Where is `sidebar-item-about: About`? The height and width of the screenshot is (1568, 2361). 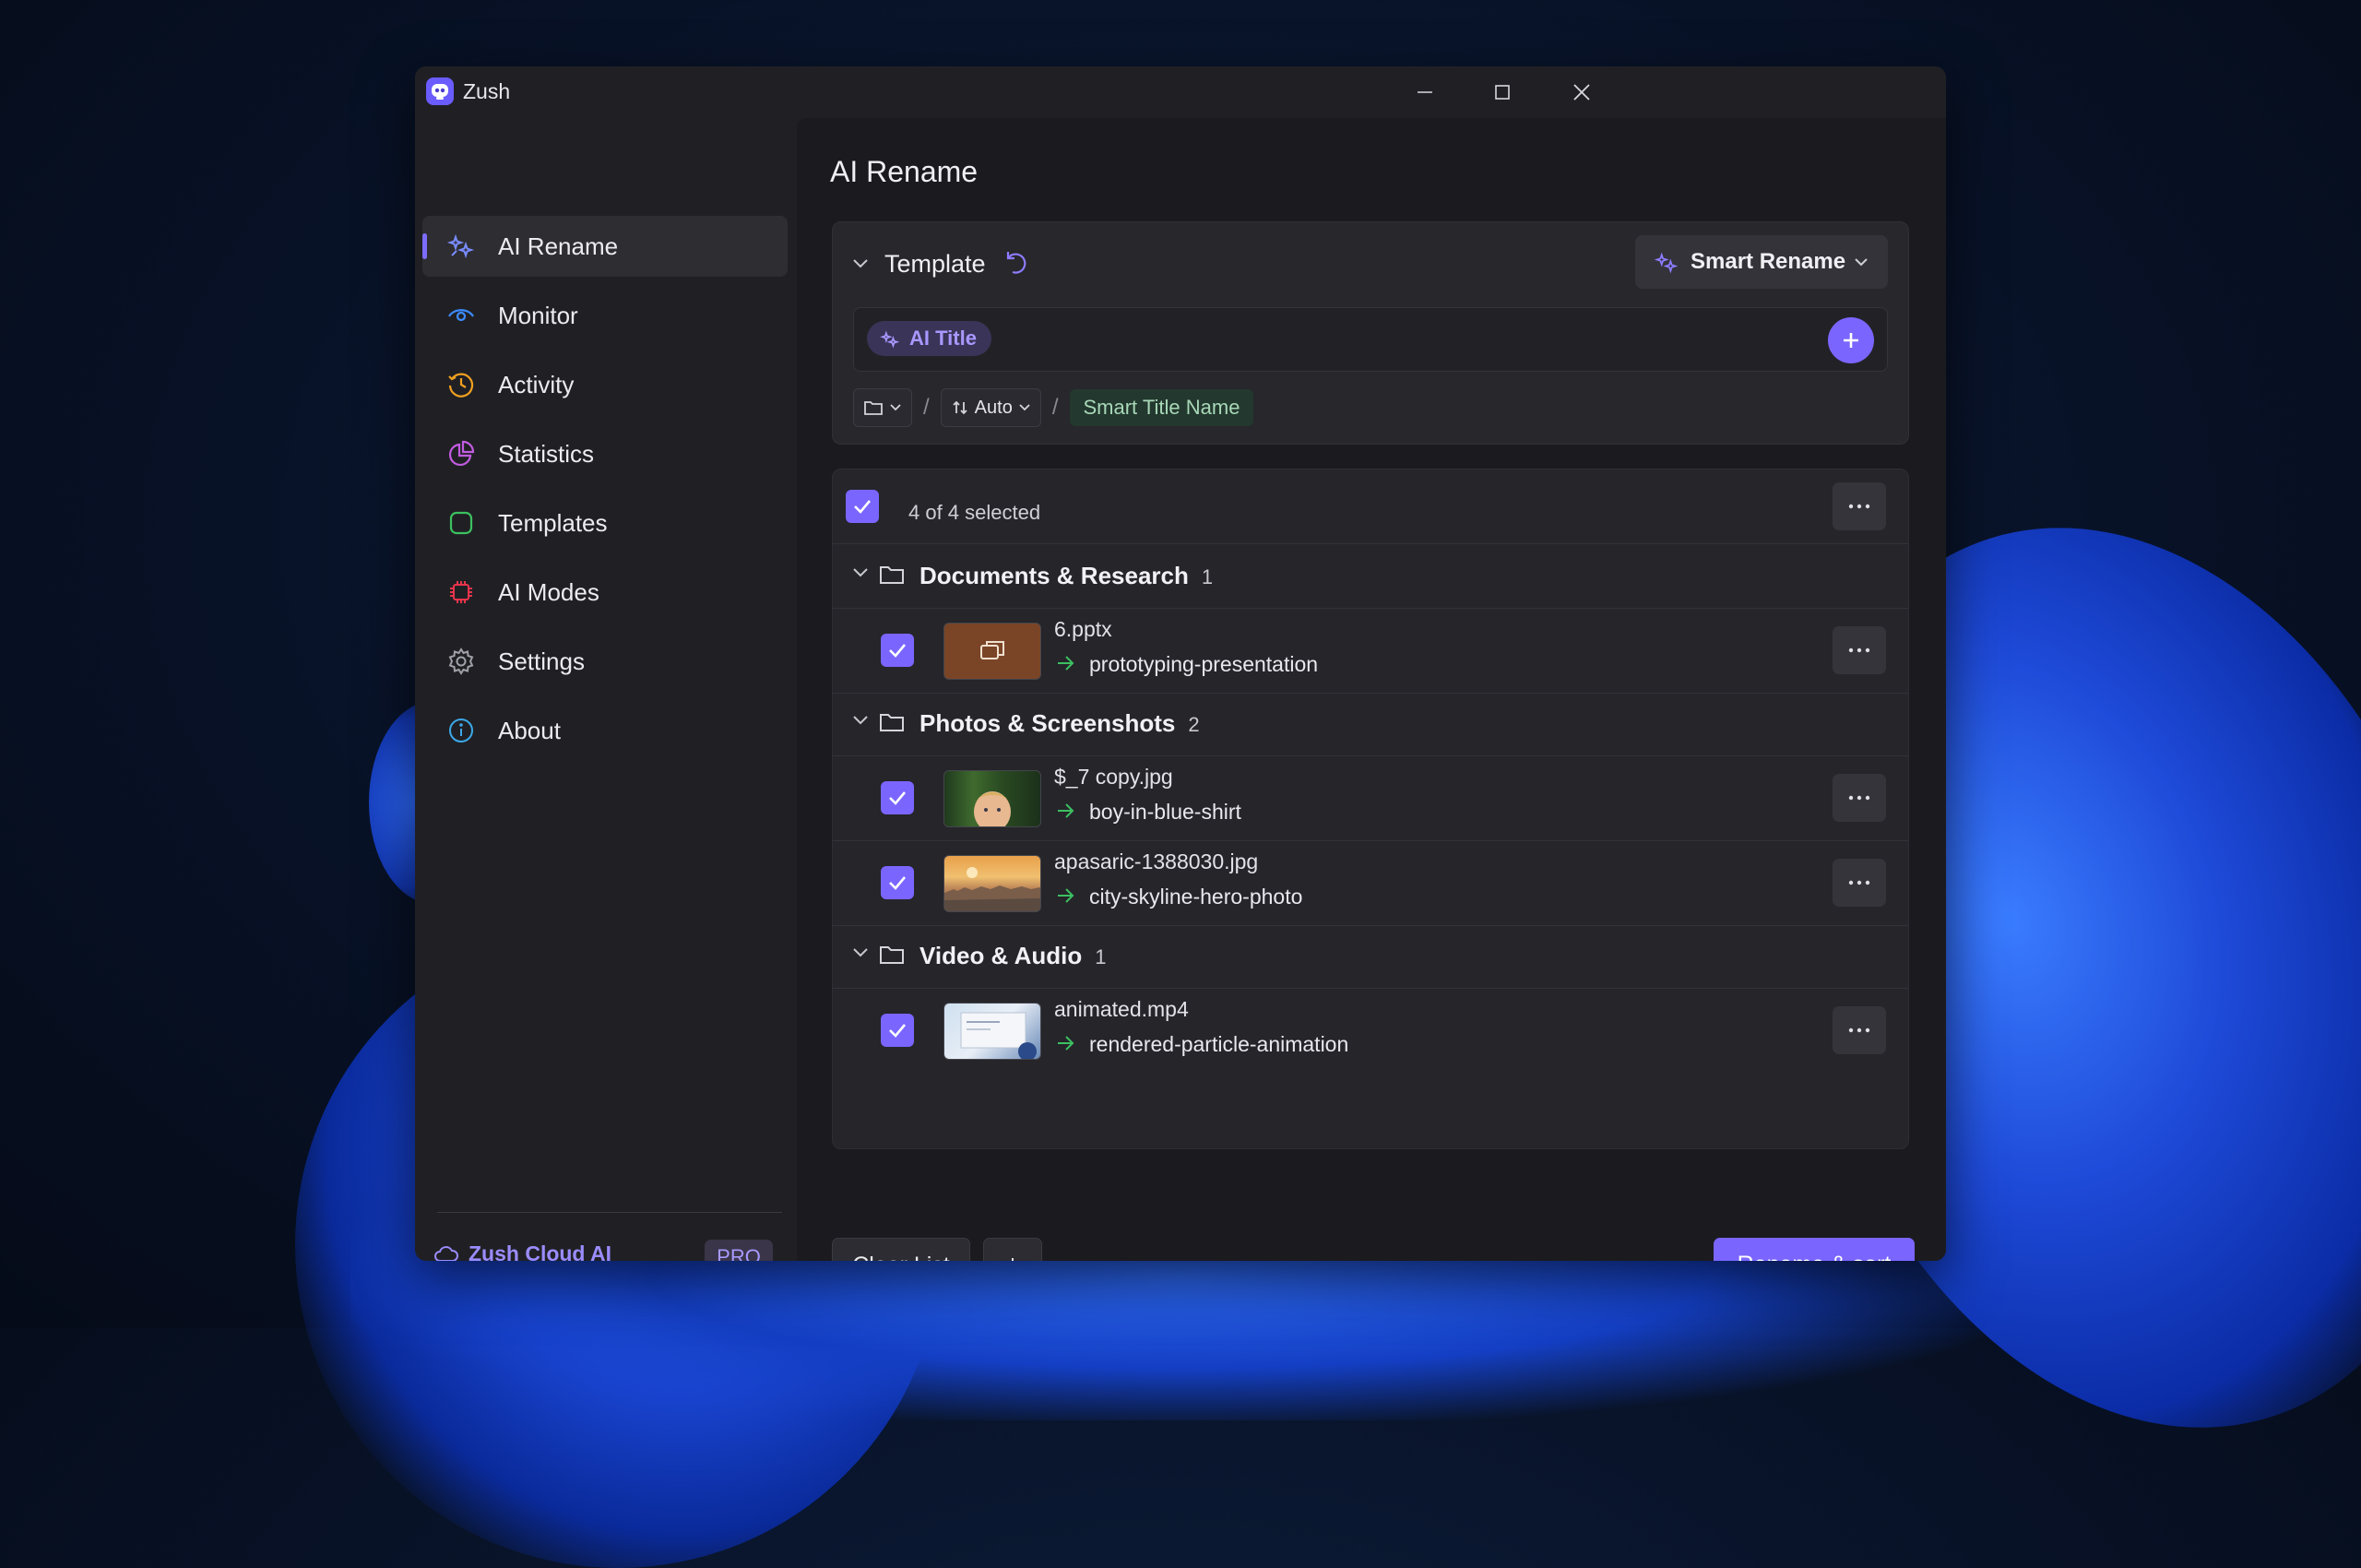 sidebar-item-about: About is located at coordinates (605, 730).